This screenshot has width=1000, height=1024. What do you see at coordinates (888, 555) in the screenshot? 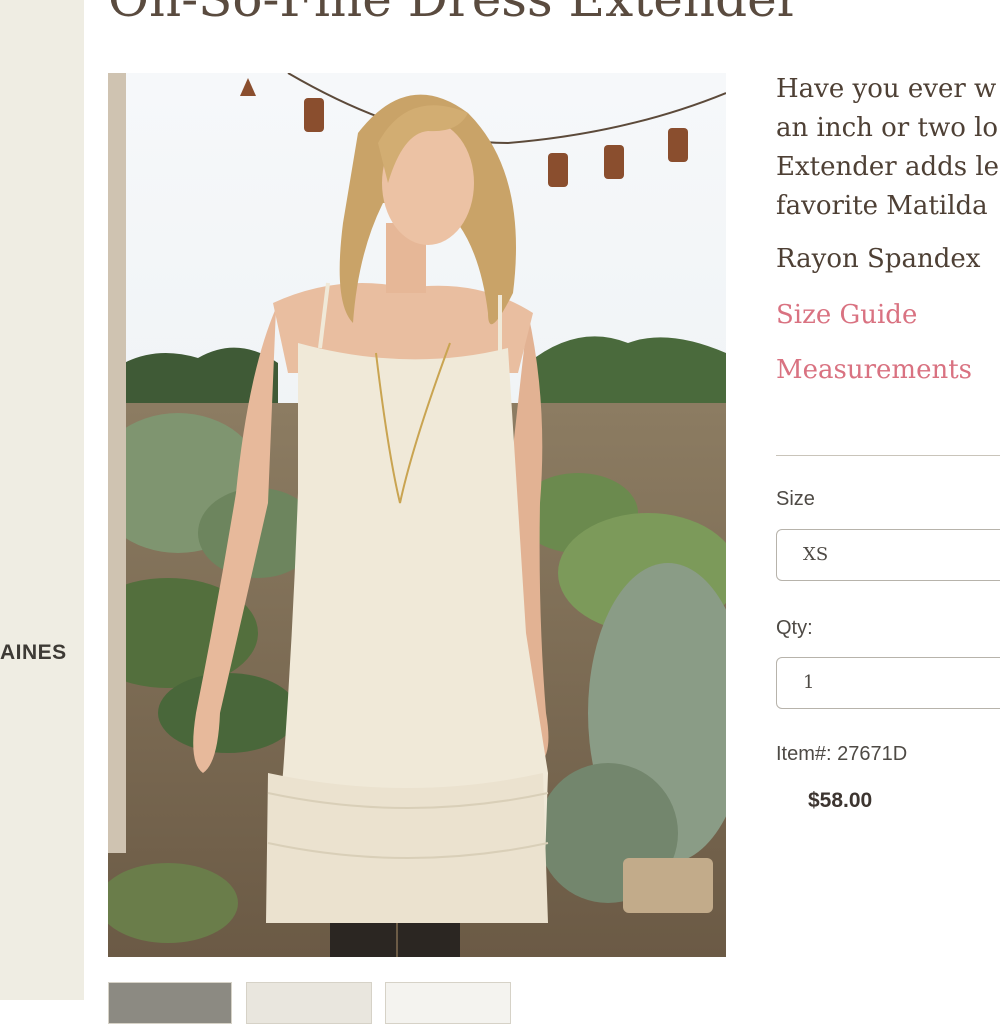
I see `size-select: XS` at bounding box center [888, 555].